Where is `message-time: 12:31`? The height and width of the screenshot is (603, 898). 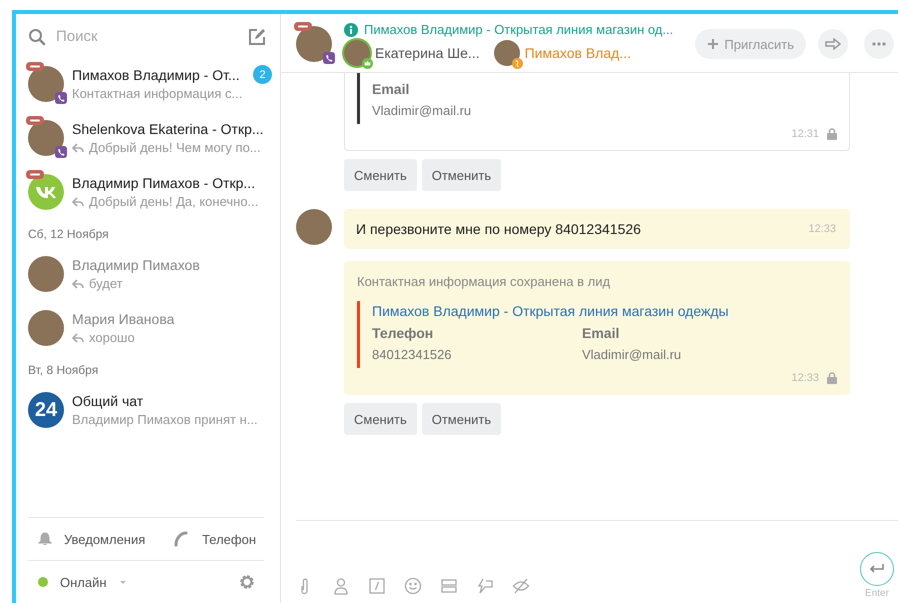 message-time: 12:31 is located at coordinates (805, 134).